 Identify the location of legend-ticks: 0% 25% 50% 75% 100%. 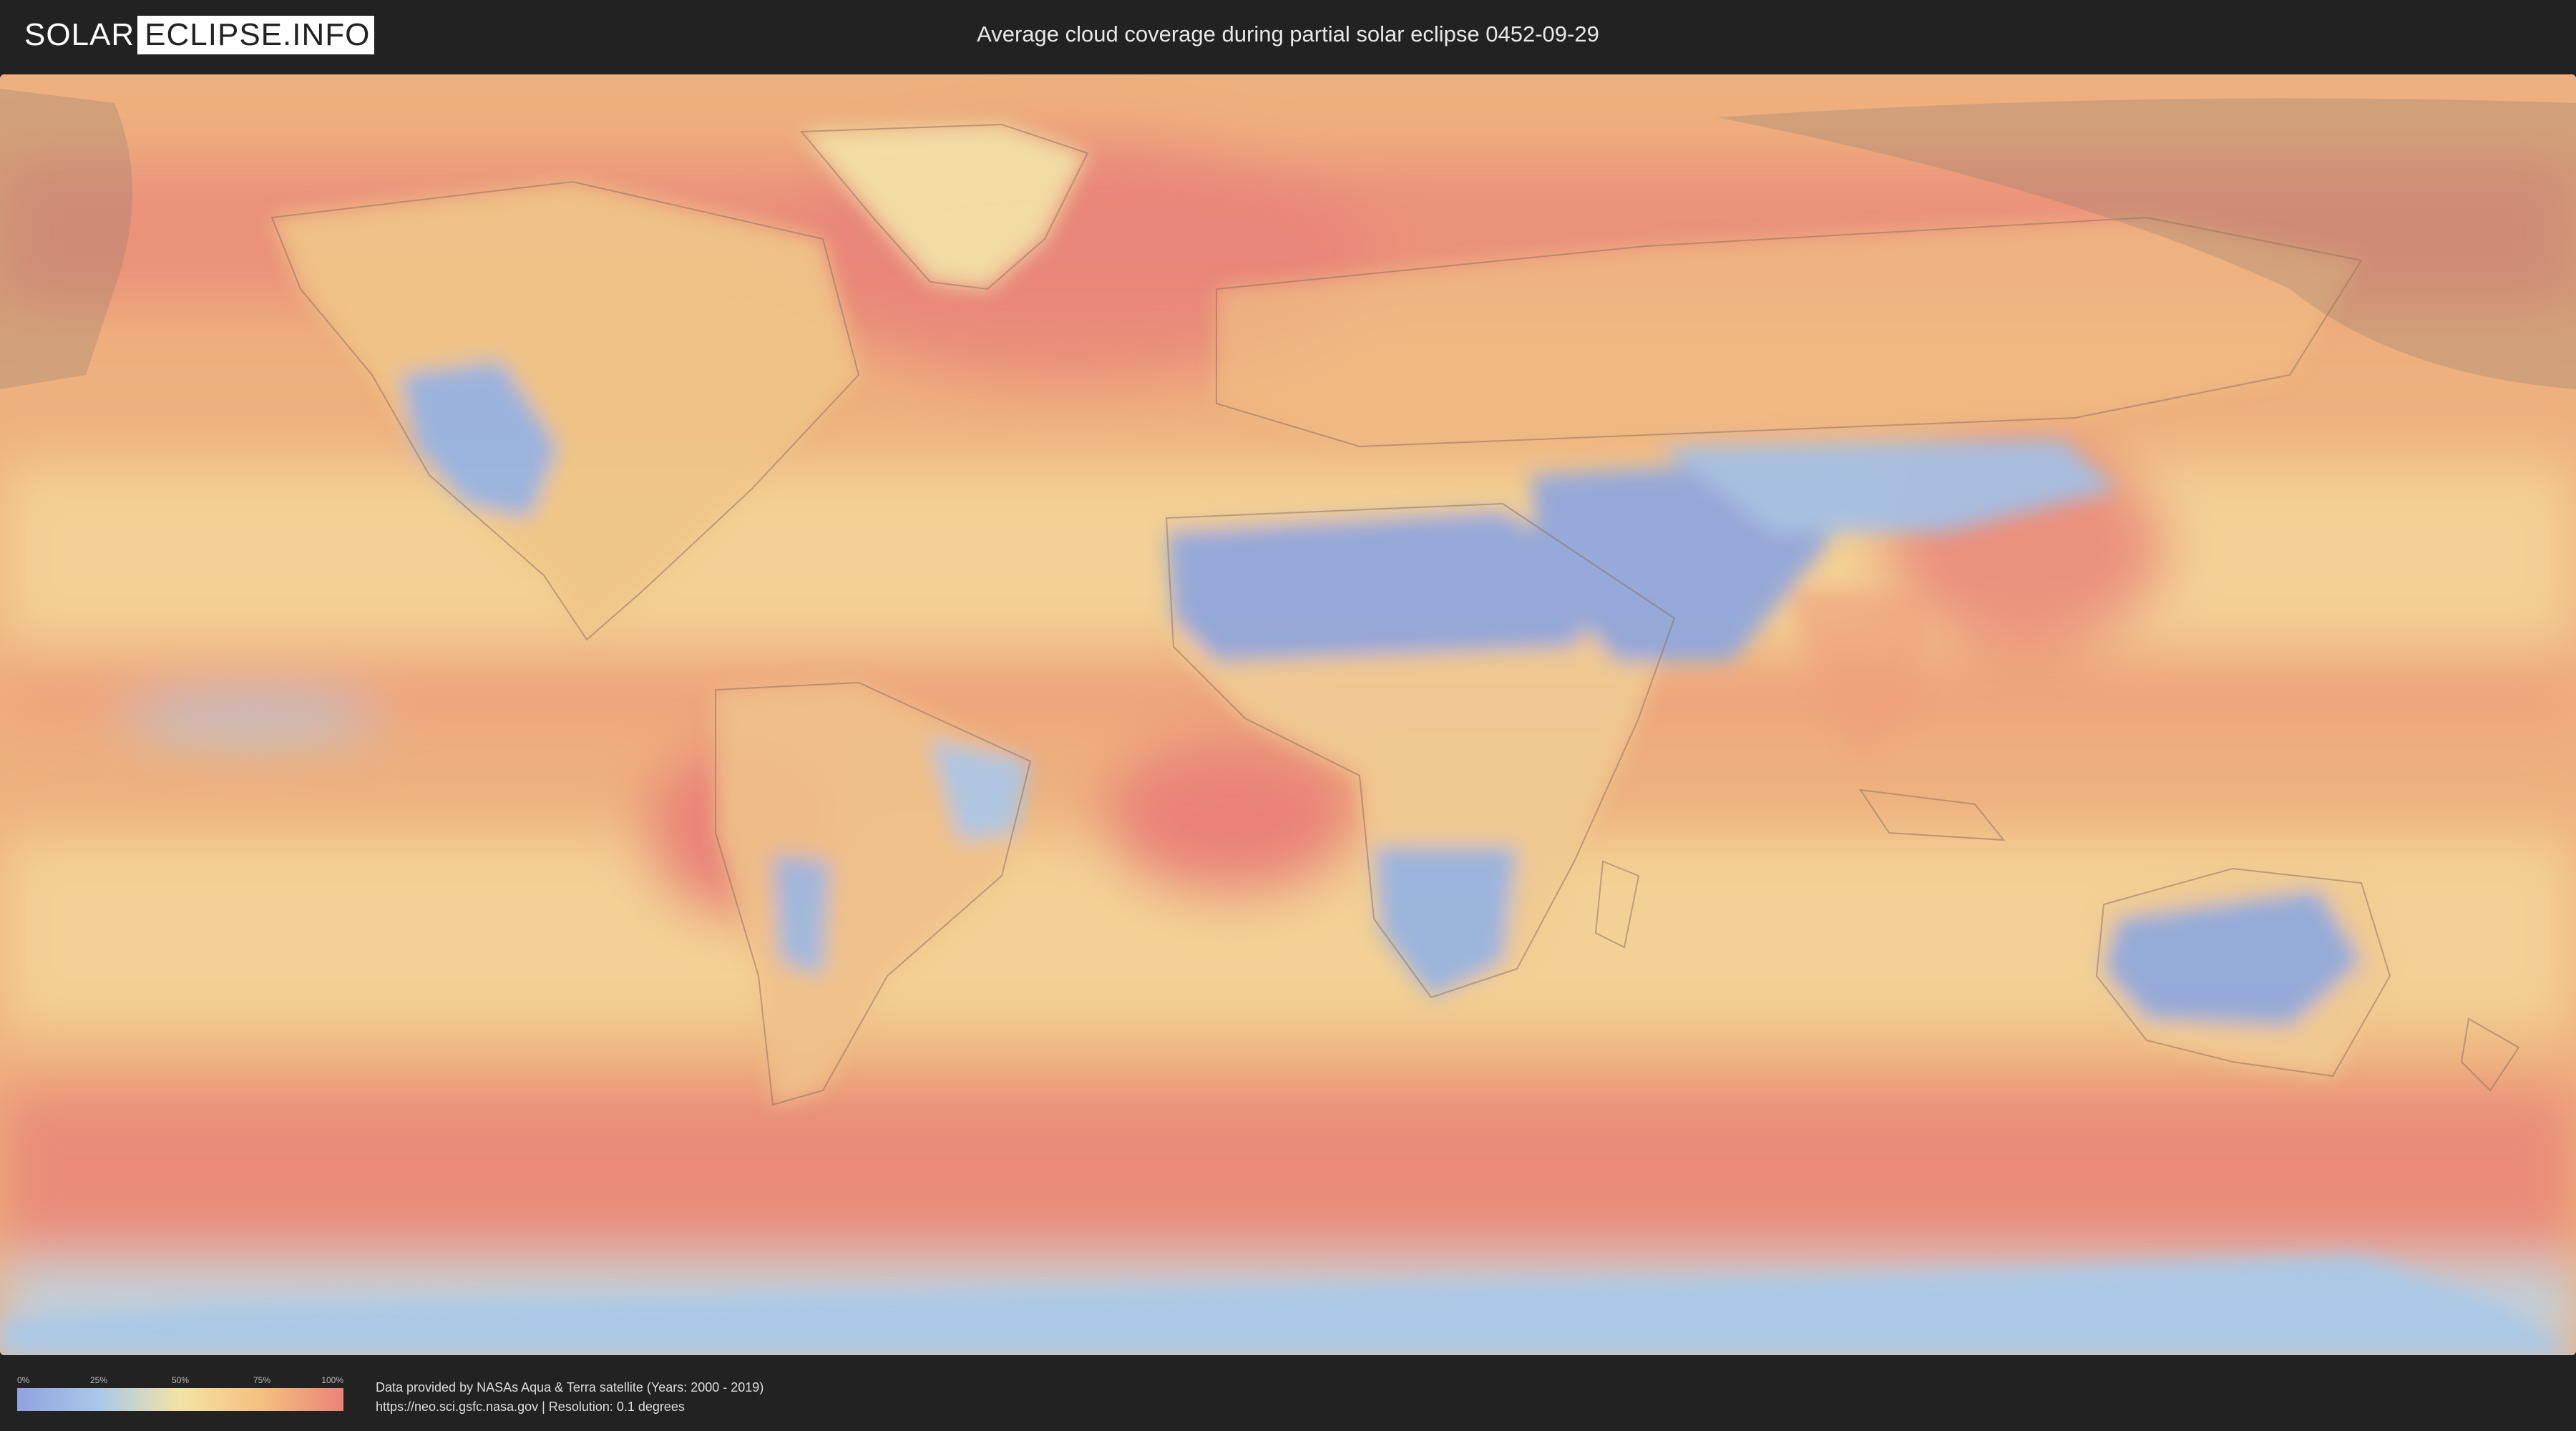
(180, 1381).